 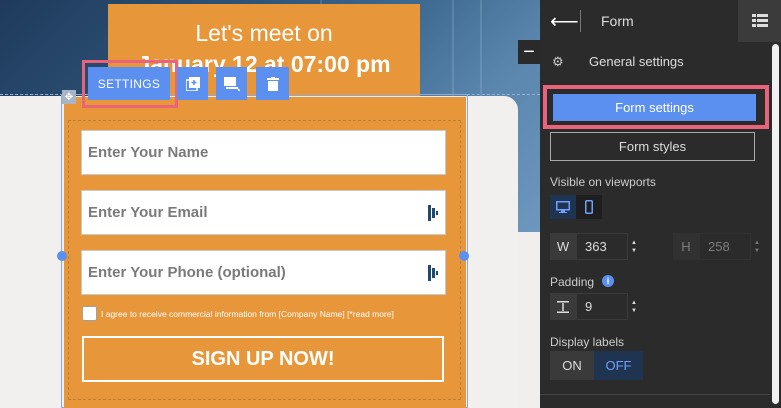 What do you see at coordinates (602, 246) in the screenshot?
I see `width-input: 363` at bounding box center [602, 246].